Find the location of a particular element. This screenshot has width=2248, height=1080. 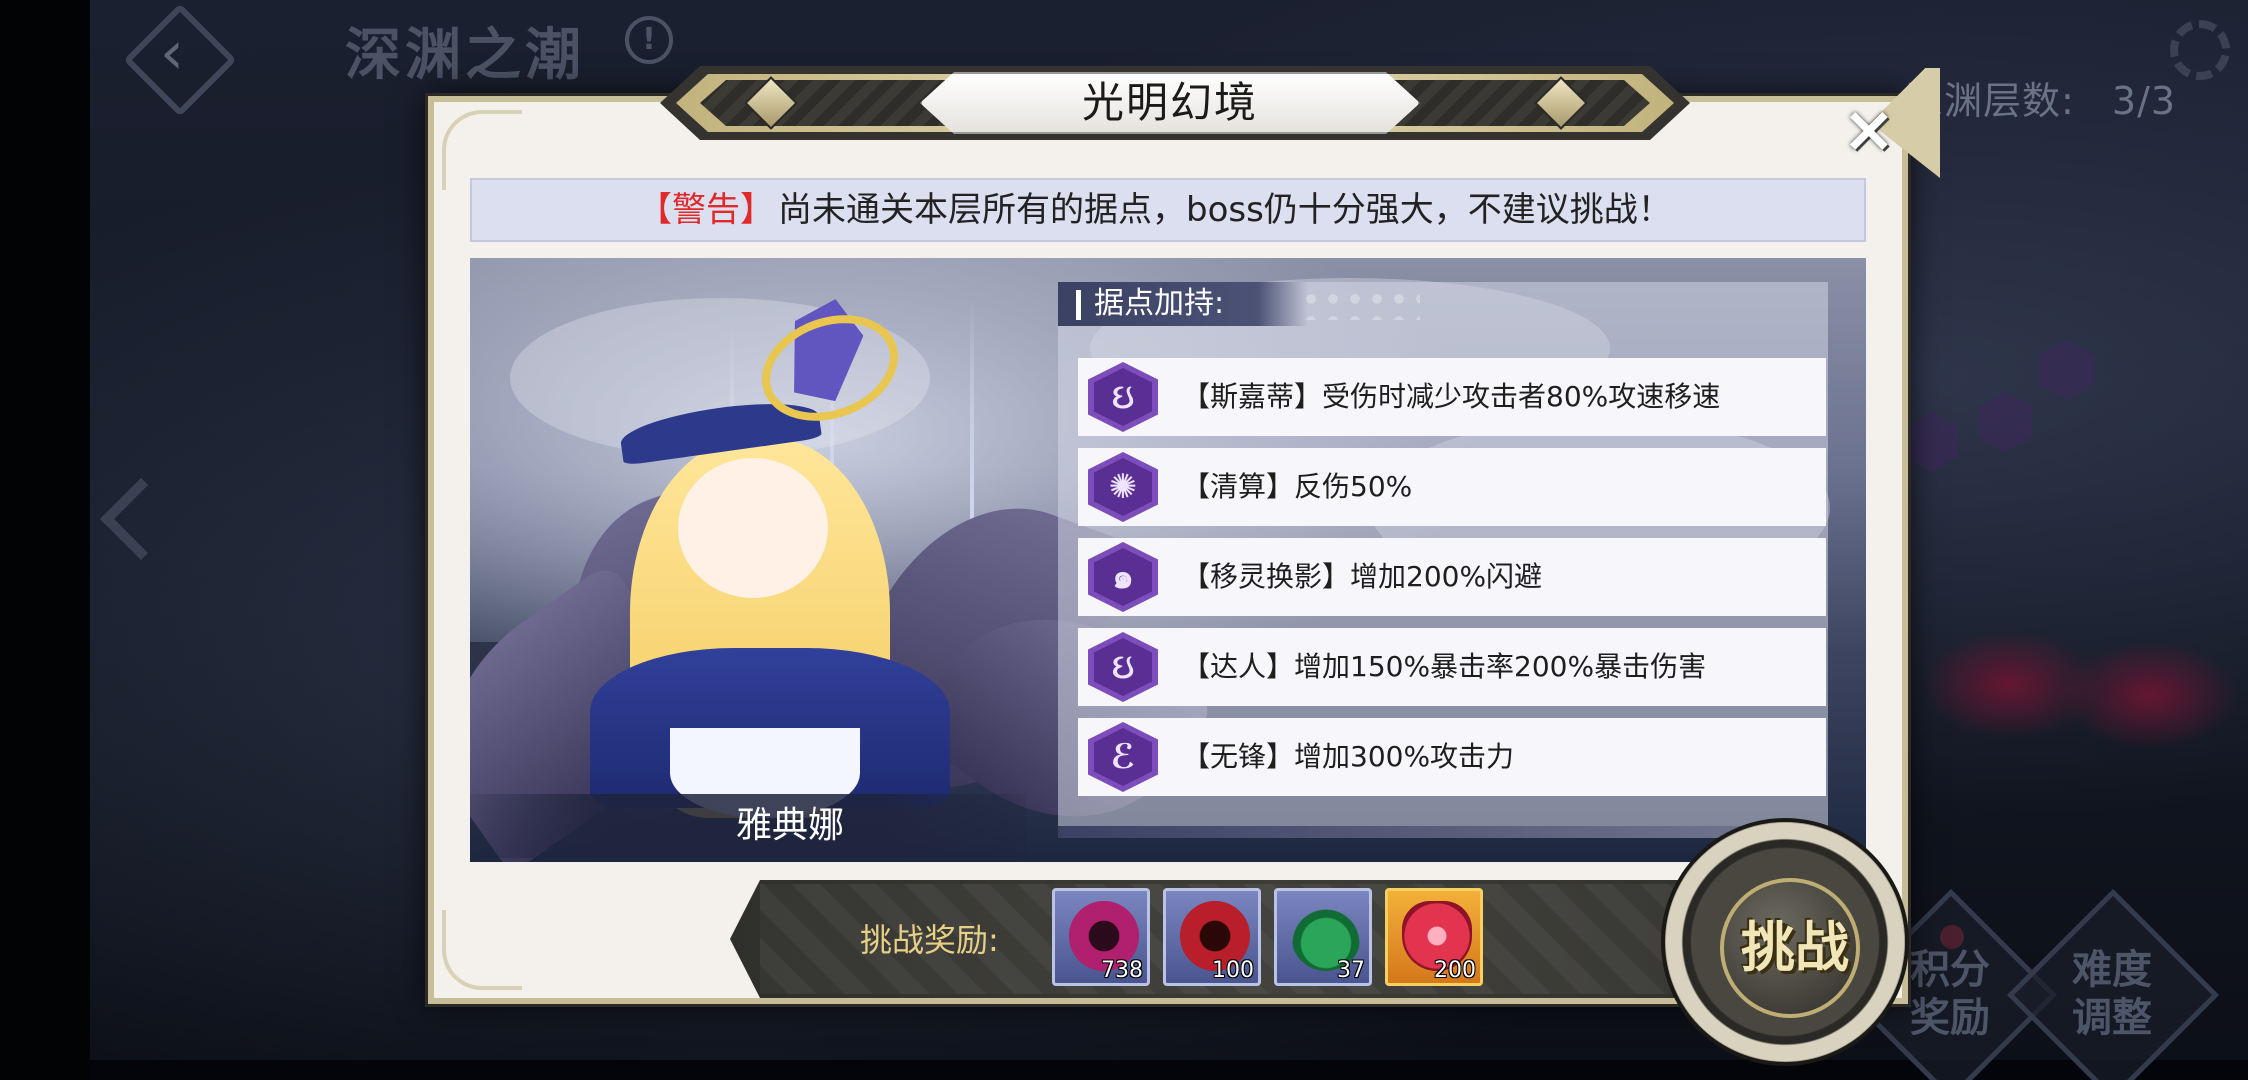

warning-banner: 【警告】 尚未通关本层所有的据点，boss仍十分强大，不建议挑战！ is located at coordinates (1168, 210).